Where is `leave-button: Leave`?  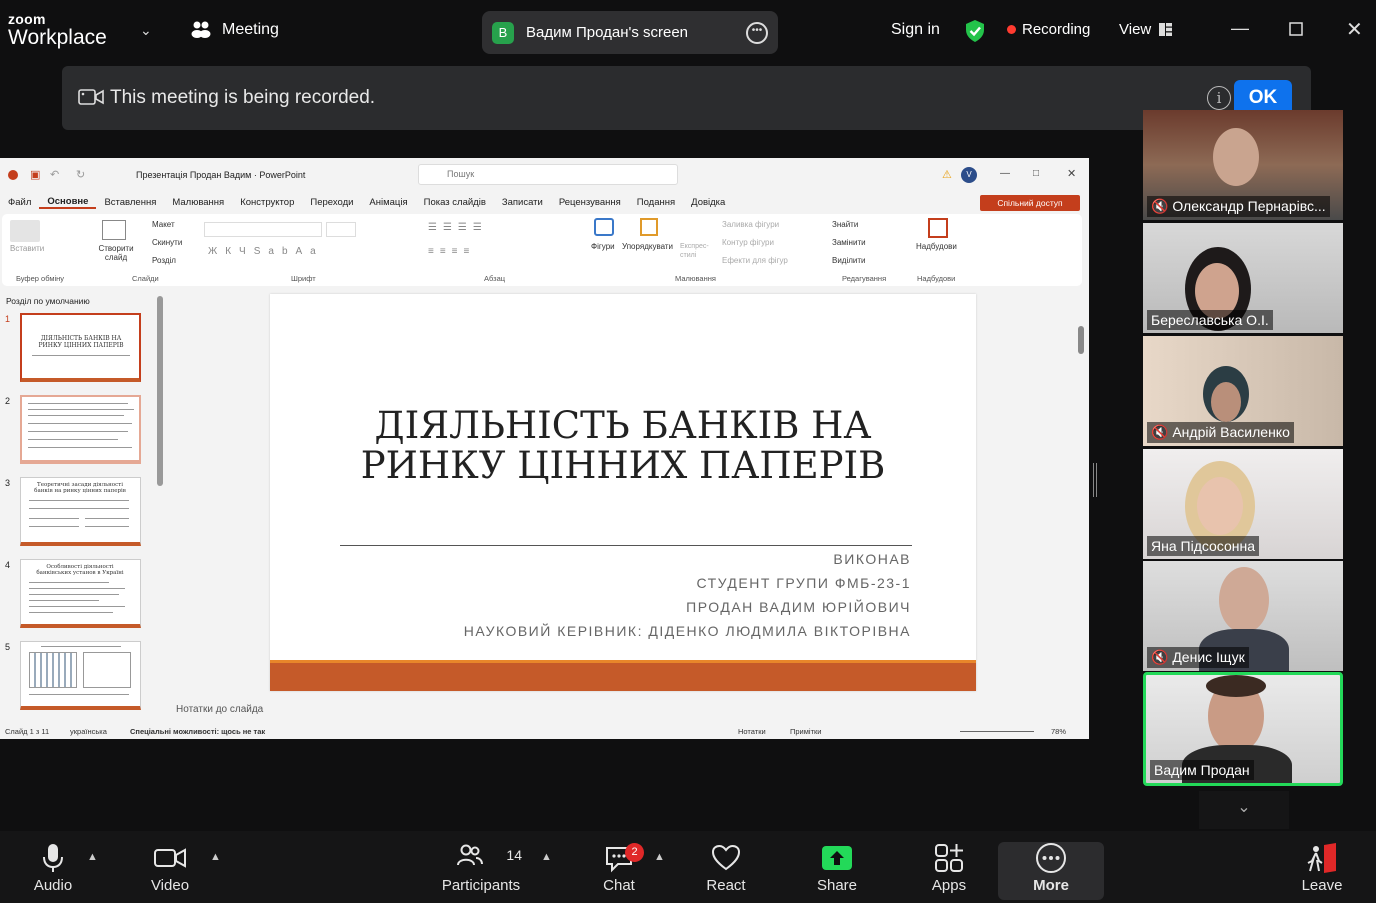 leave-button: Leave is located at coordinates (1322, 868).